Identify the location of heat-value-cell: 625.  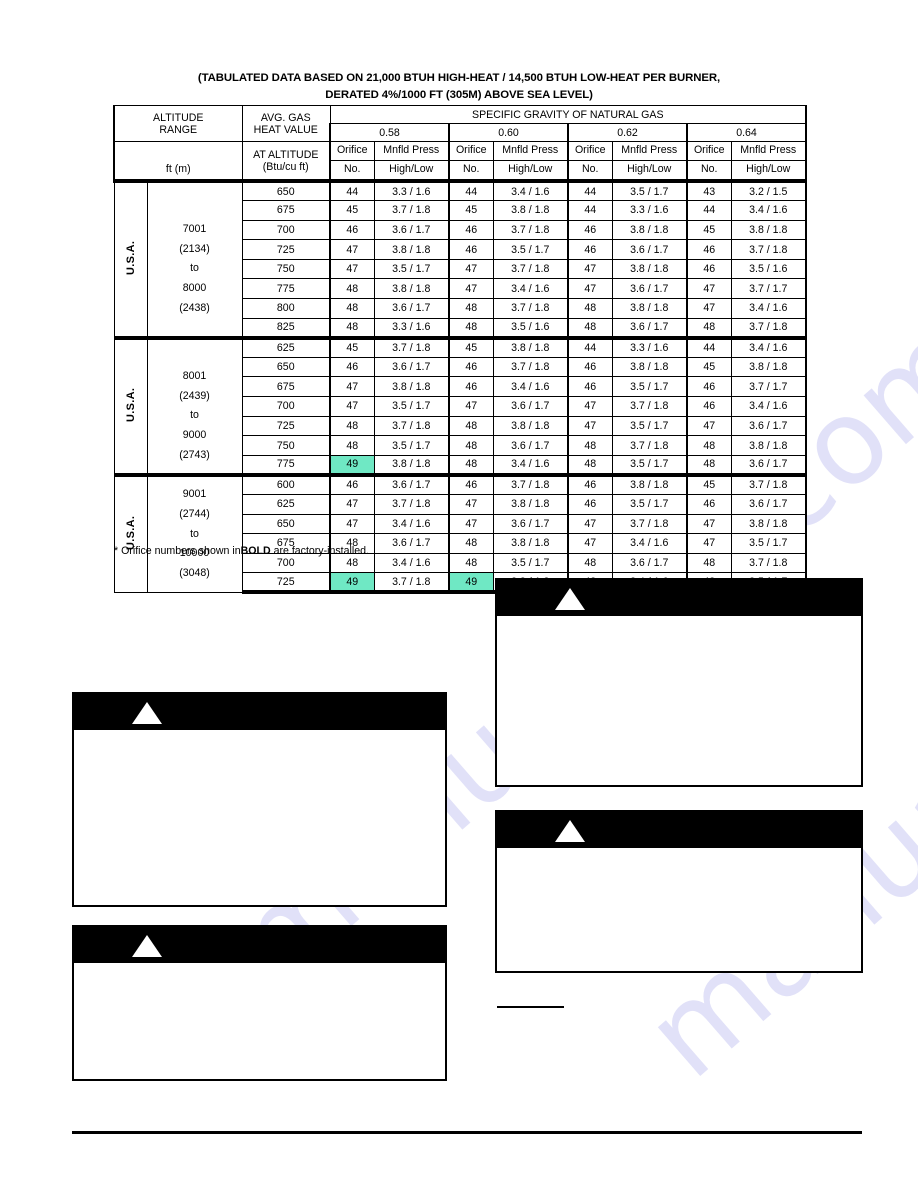
(286, 346).